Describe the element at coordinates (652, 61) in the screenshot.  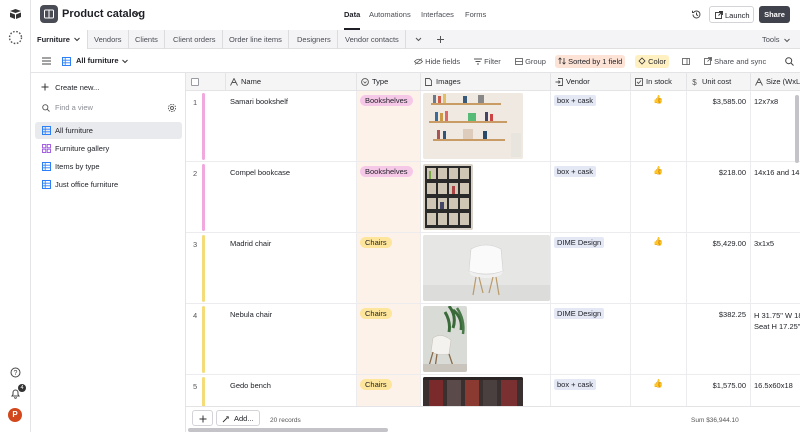
I see `color-button: Color` at that location.